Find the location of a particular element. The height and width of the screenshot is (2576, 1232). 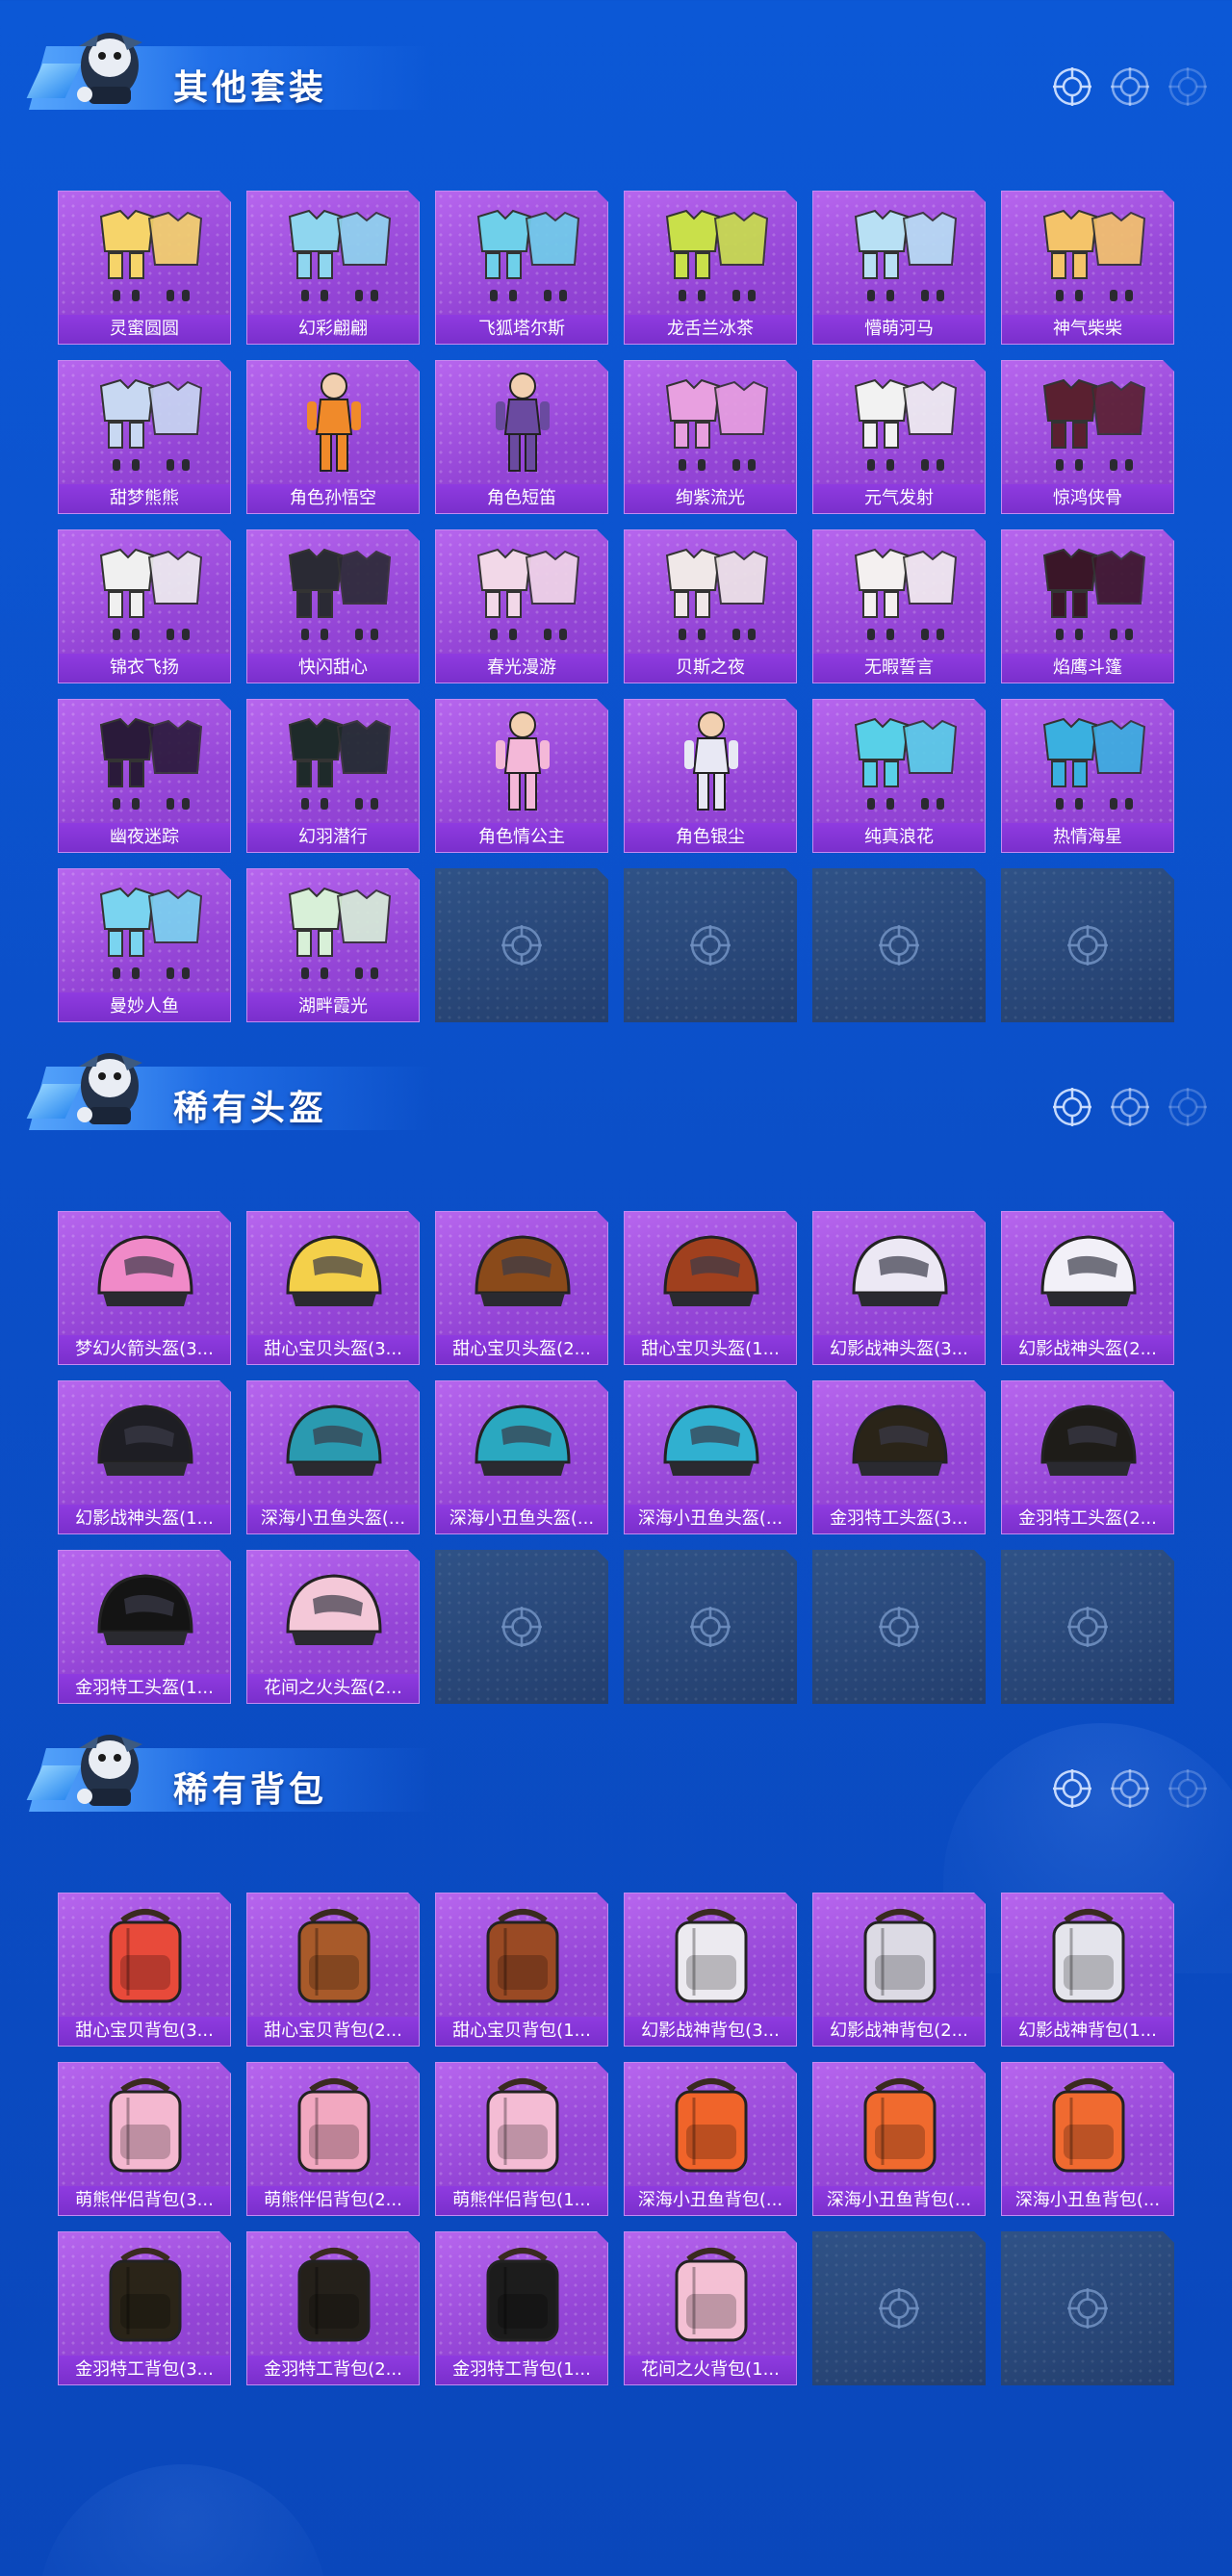

item-card: 灵蜜圆圆 is located at coordinates (144, 268).